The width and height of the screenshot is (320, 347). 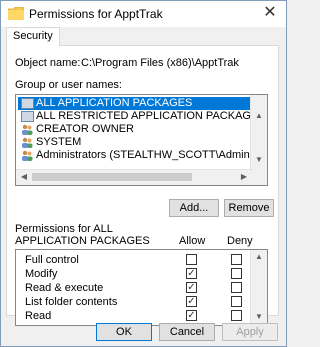 I want to click on permission-name: Modify, so click(x=41, y=274).